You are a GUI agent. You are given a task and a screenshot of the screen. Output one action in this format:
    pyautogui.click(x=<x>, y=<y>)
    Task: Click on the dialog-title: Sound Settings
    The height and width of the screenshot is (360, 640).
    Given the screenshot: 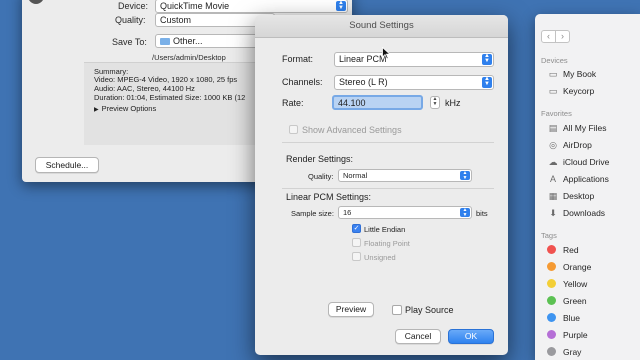 What is the action you would take?
    pyautogui.click(x=381, y=26)
    